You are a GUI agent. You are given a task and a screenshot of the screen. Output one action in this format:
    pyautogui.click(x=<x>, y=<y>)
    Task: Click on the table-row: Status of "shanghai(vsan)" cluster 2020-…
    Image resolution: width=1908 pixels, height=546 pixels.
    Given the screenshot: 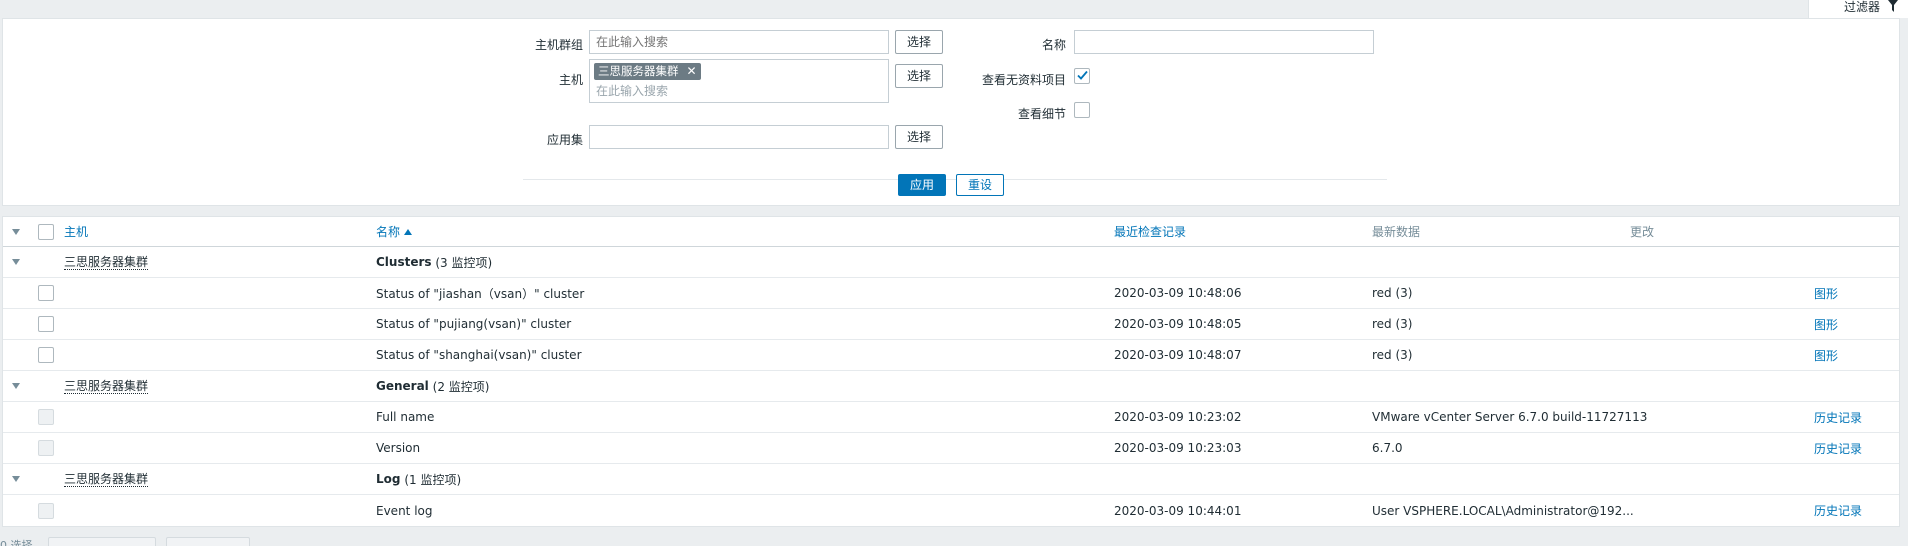 What is the action you would take?
    pyautogui.click(x=951, y=355)
    